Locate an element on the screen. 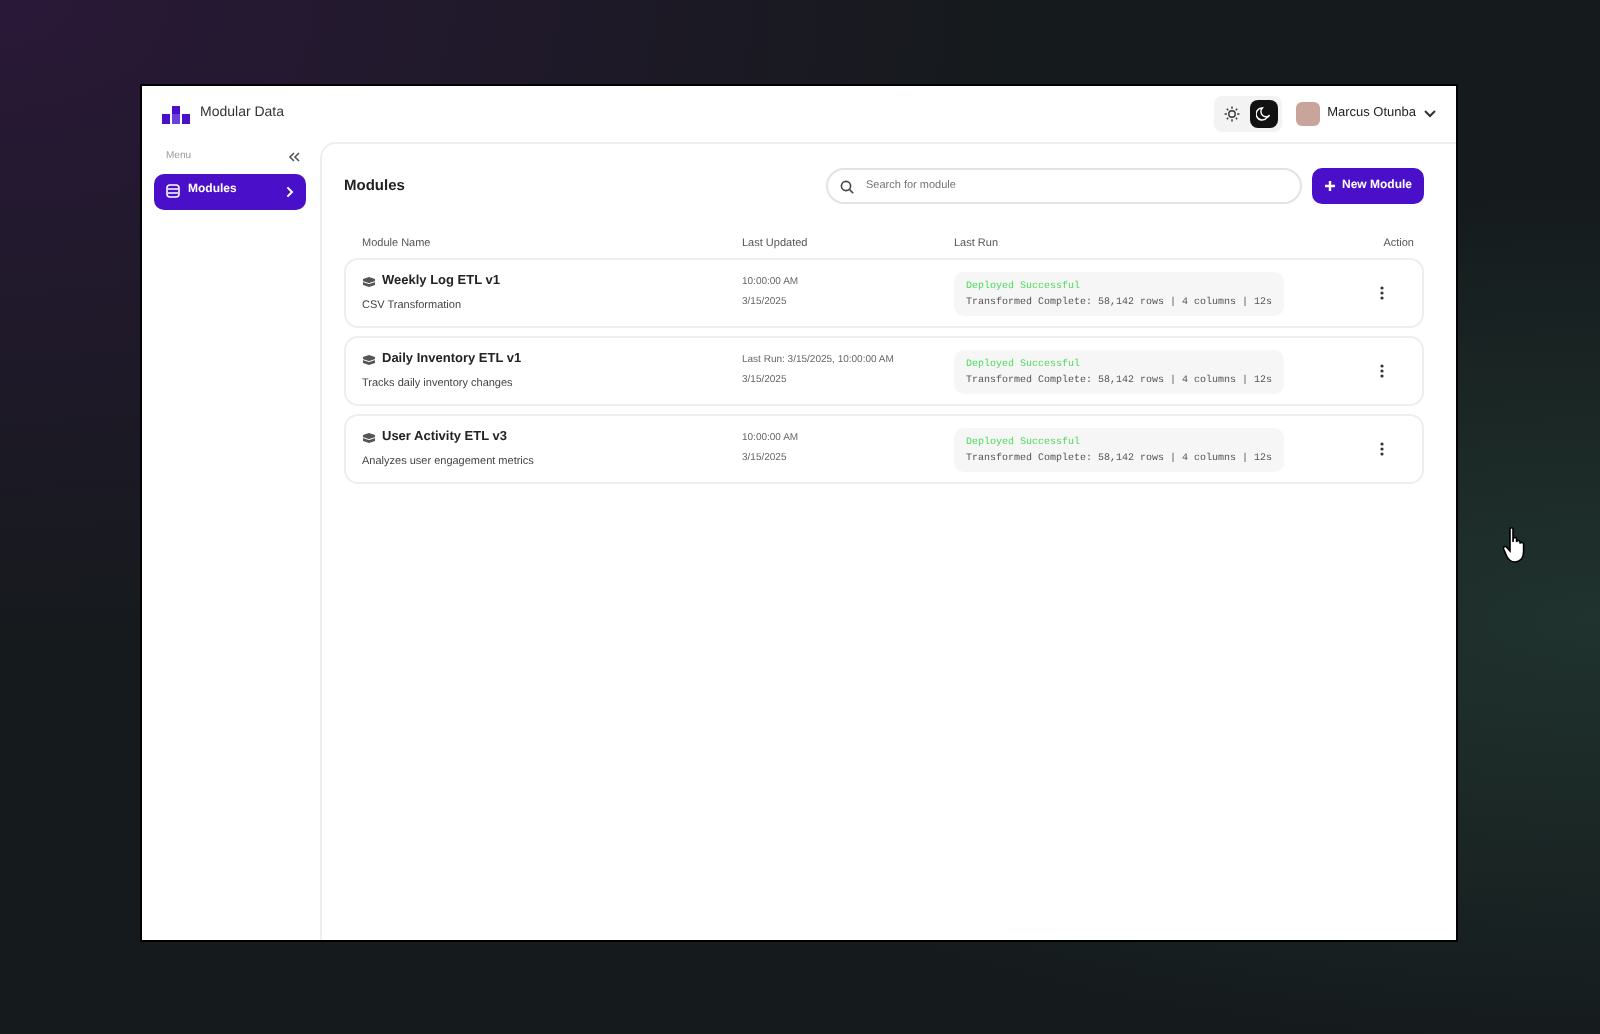 Image resolution: width=1600 pixels, height=1034 pixels. chevron-right-icon is located at coordinates (290, 191).